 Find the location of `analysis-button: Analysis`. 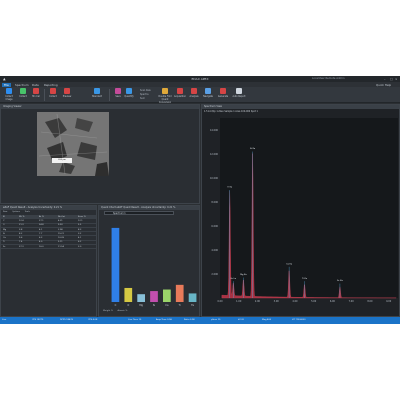

analysis-button: Analysis is located at coordinates (194, 94).